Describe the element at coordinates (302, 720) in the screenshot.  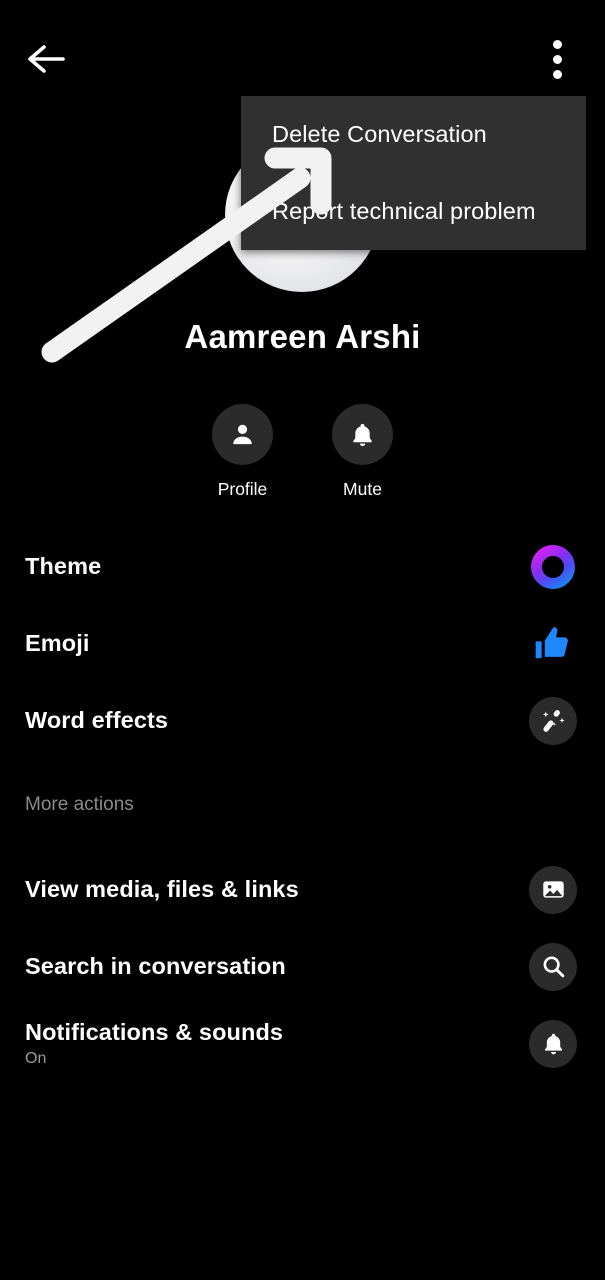
I see `row-word-effects: Word effects` at that location.